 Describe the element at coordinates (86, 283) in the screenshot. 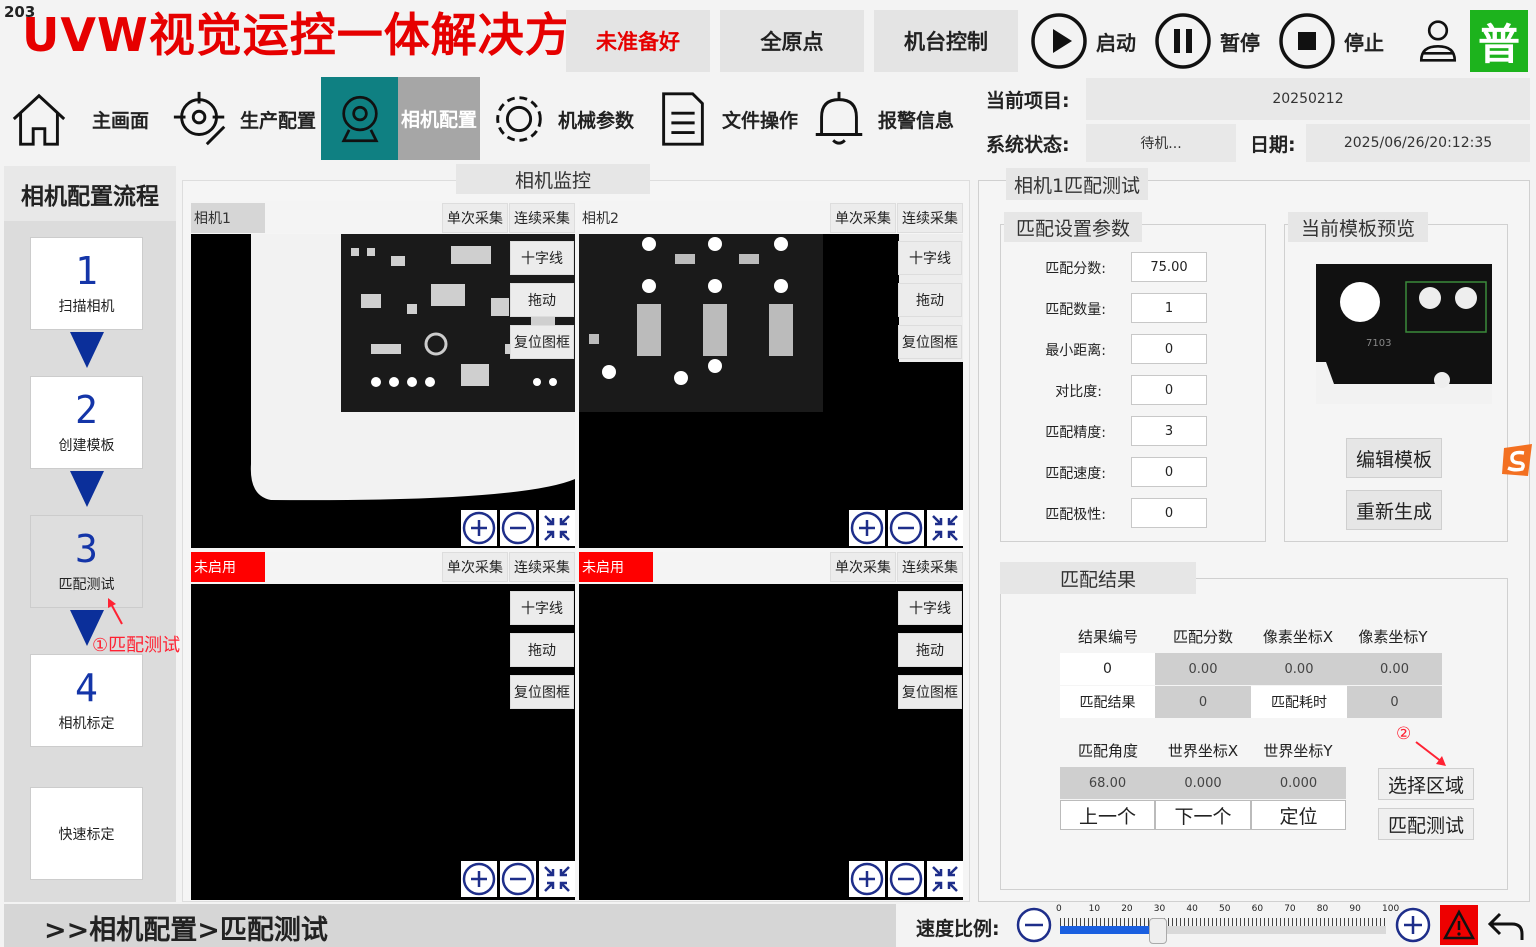

I see `step-card-scan: 1 扫描相机` at that location.